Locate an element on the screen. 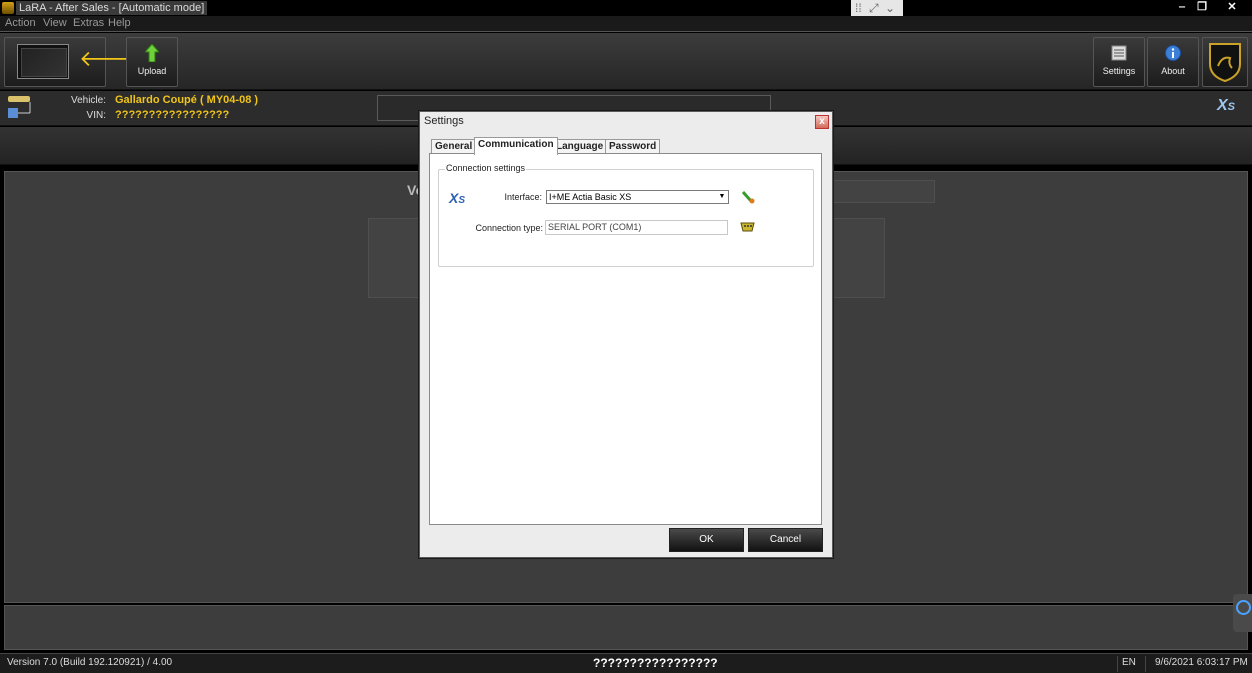 Image resolution: width=1252 pixels, height=673 pixels. xs-device-icon: XS is located at coordinates (457, 198).